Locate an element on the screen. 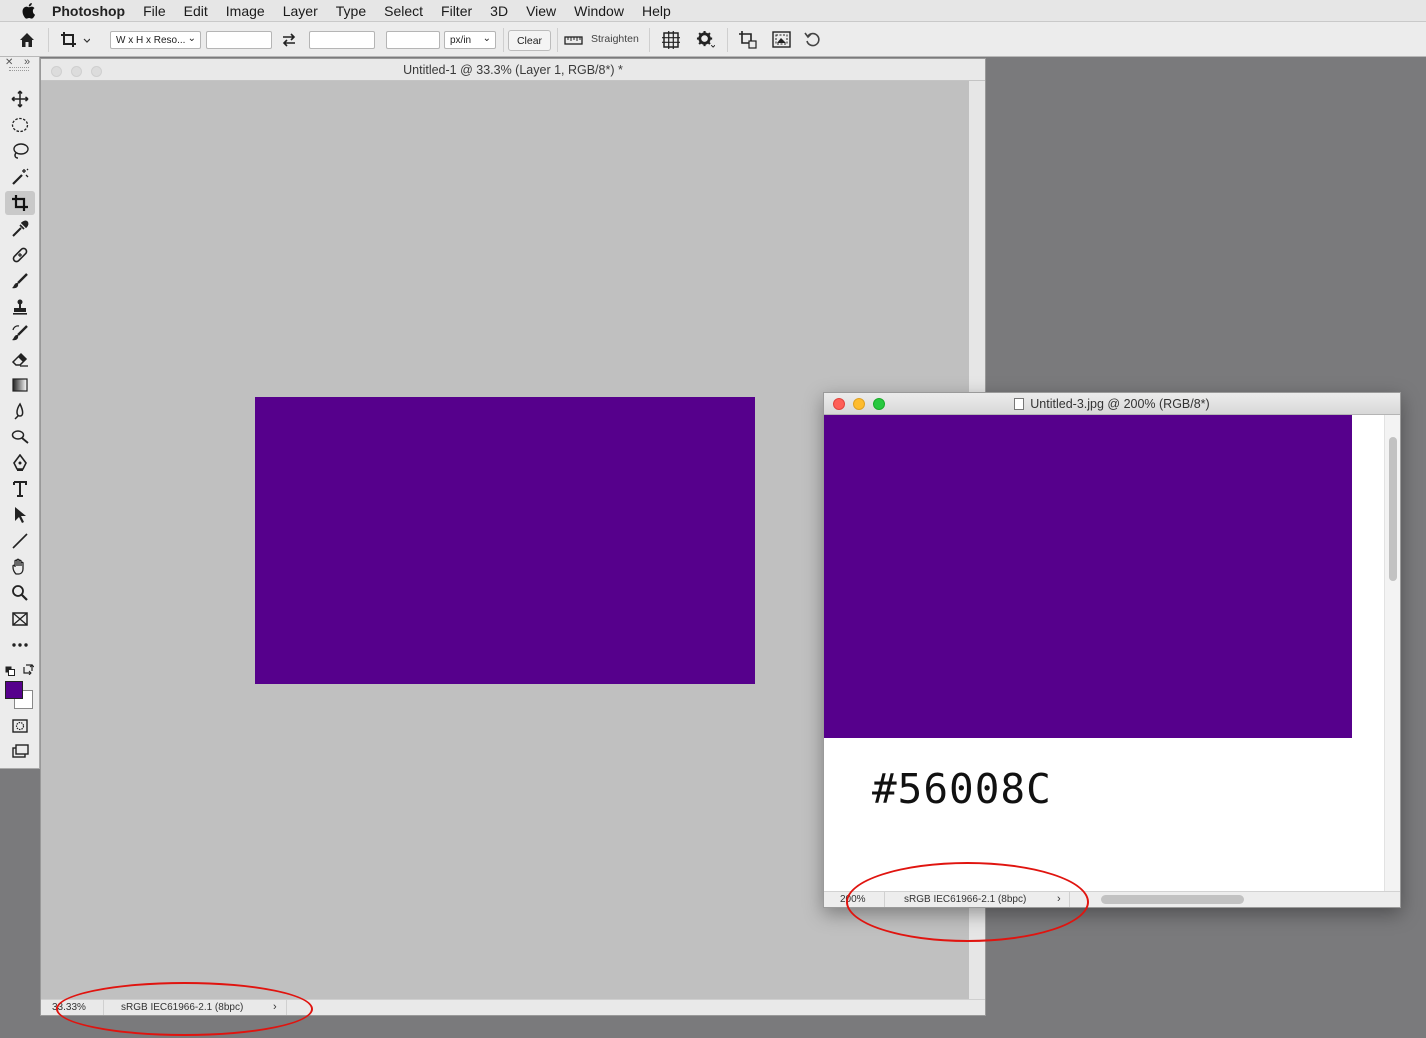 This screenshot has height=1038, width=1426. hand-icon is located at coordinates (20, 567).